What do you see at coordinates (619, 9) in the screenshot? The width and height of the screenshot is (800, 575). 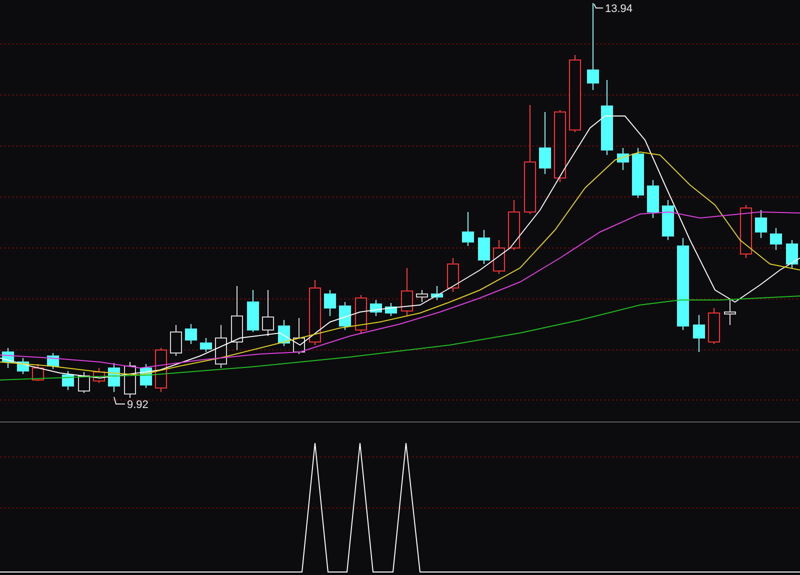 I see `high-price-label: 13.94` at bounding box center [619, 9].